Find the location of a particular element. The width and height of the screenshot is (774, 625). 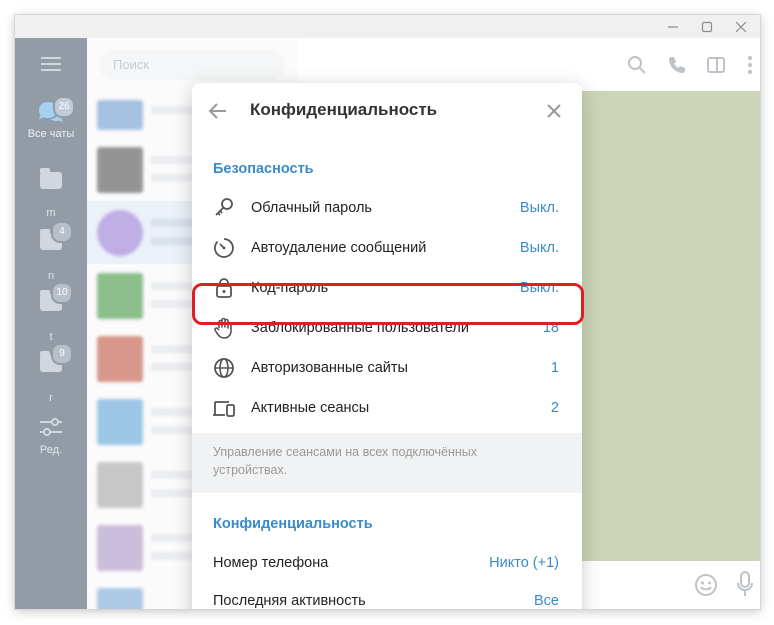

close-button is located at coordinates (554, 111).